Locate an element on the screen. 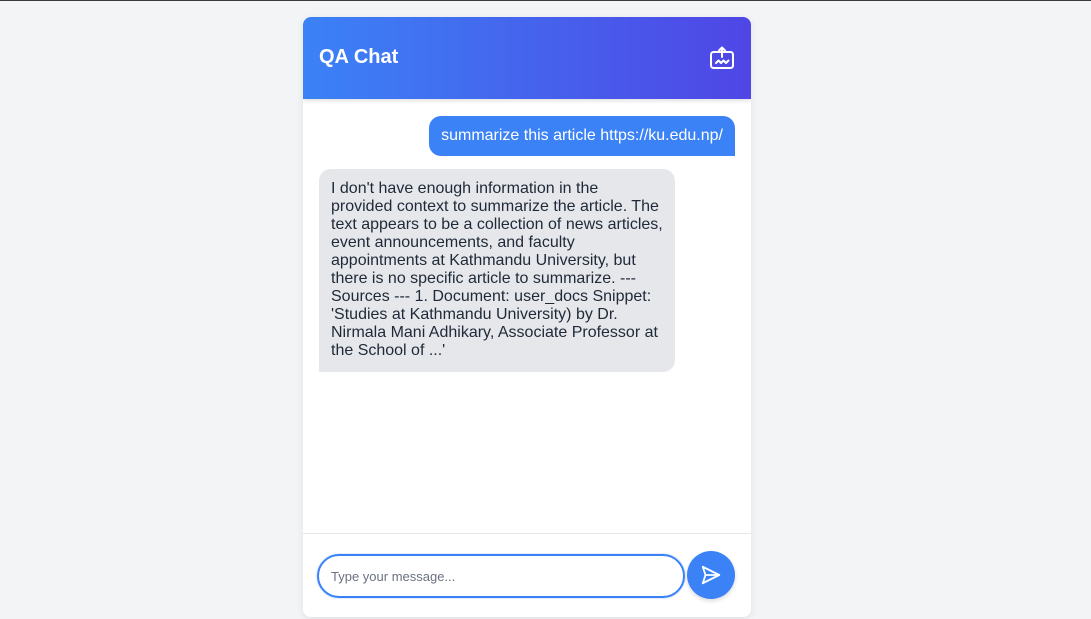 This screenshot has width=1091, height=619. message-input is located at coordinates (501, 576).